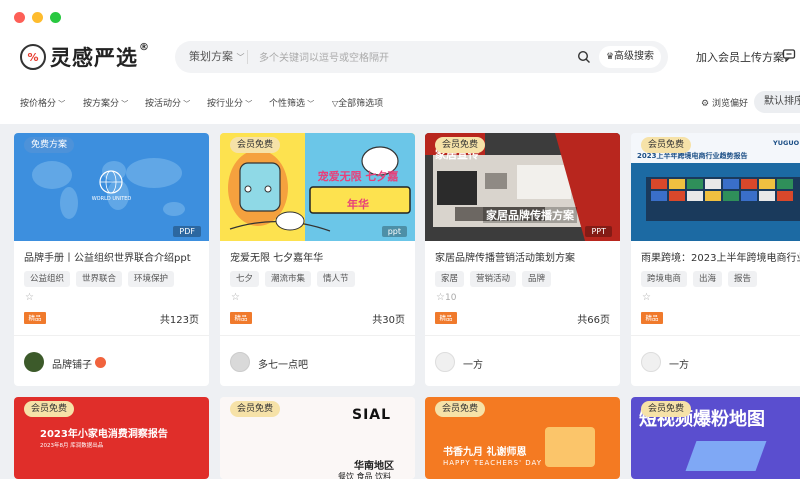 The width and height of the screenshot is (800, 479). I want to click on tag: 营销活动, so click(493, 279).